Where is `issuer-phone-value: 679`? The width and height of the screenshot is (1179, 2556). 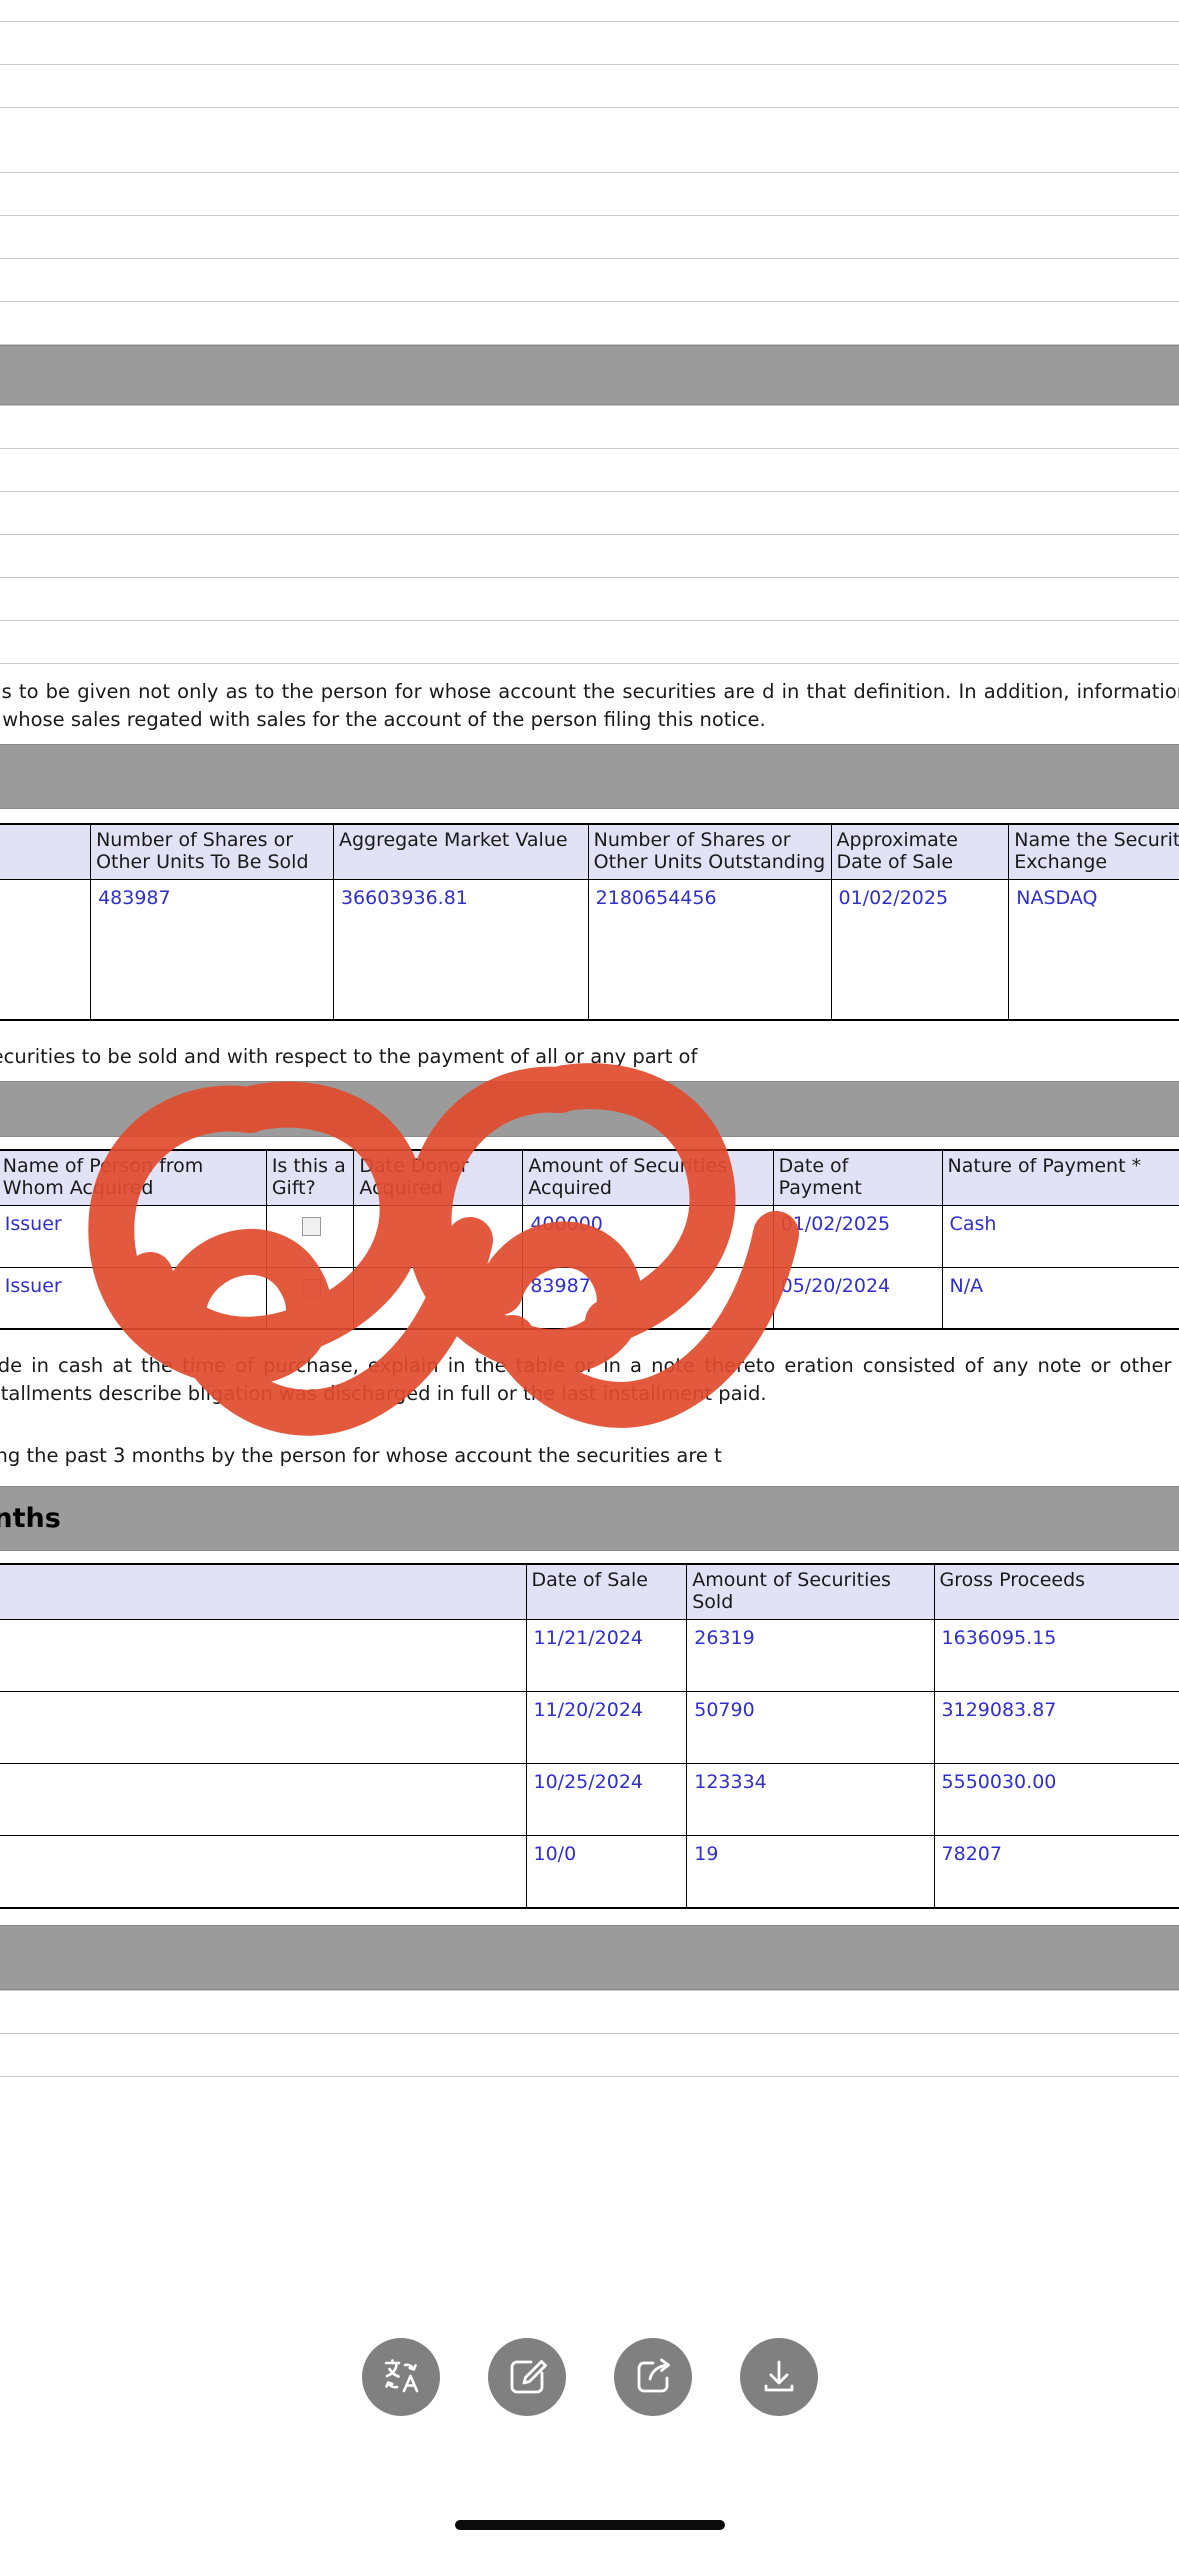
issuer-phone-value: 679 is located at coordinates (589, 599).